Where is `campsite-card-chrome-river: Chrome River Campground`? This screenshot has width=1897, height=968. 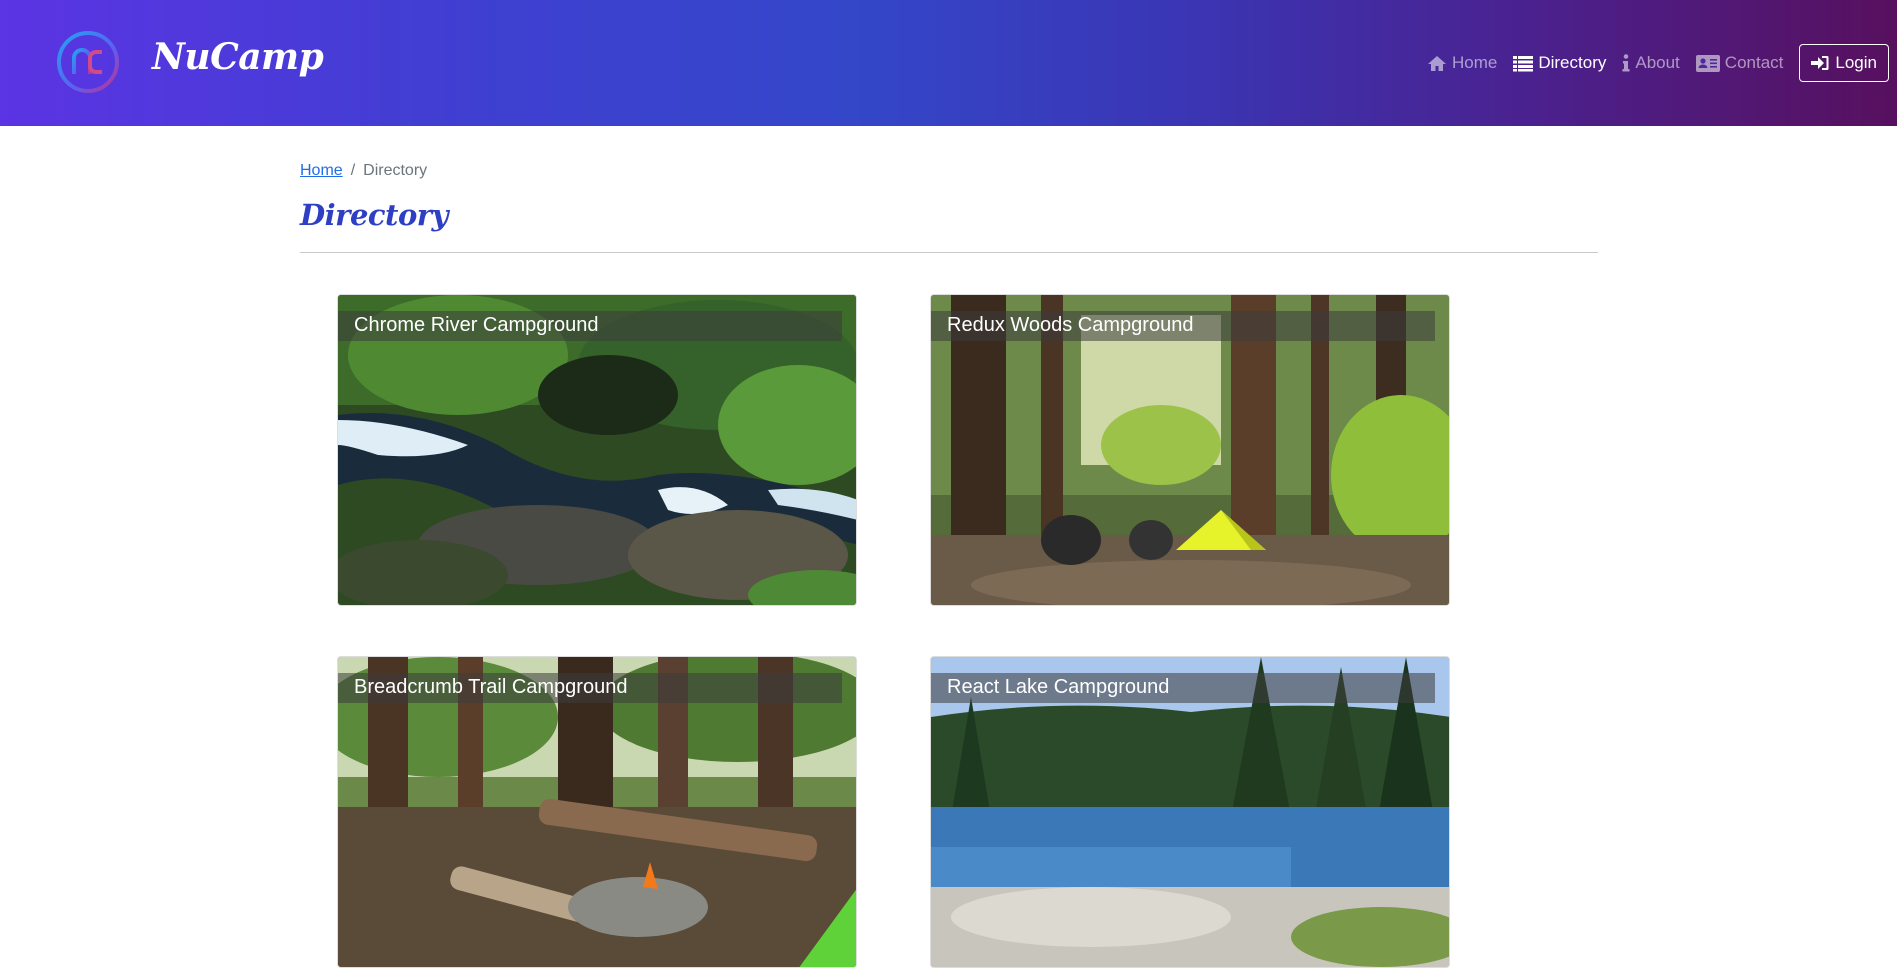 campsite-card-chrome-river: Chrome River Campground is located at coordinates (597, 450).